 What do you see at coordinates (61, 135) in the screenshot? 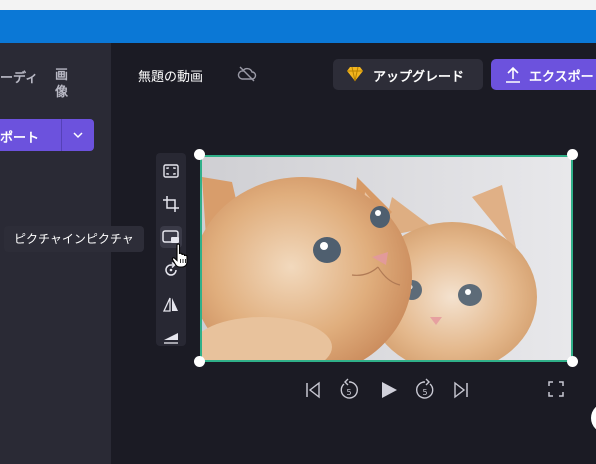
I see `import-button-divider` at bounding box center [61, 135].